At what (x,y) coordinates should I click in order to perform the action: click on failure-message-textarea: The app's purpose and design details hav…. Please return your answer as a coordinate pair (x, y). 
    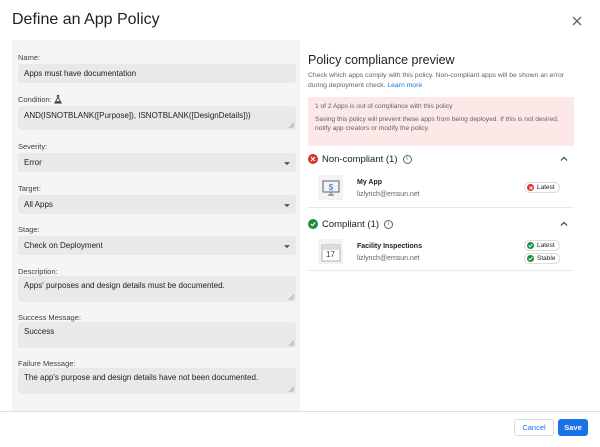
    Looking at the image, I should click on (157, 381).